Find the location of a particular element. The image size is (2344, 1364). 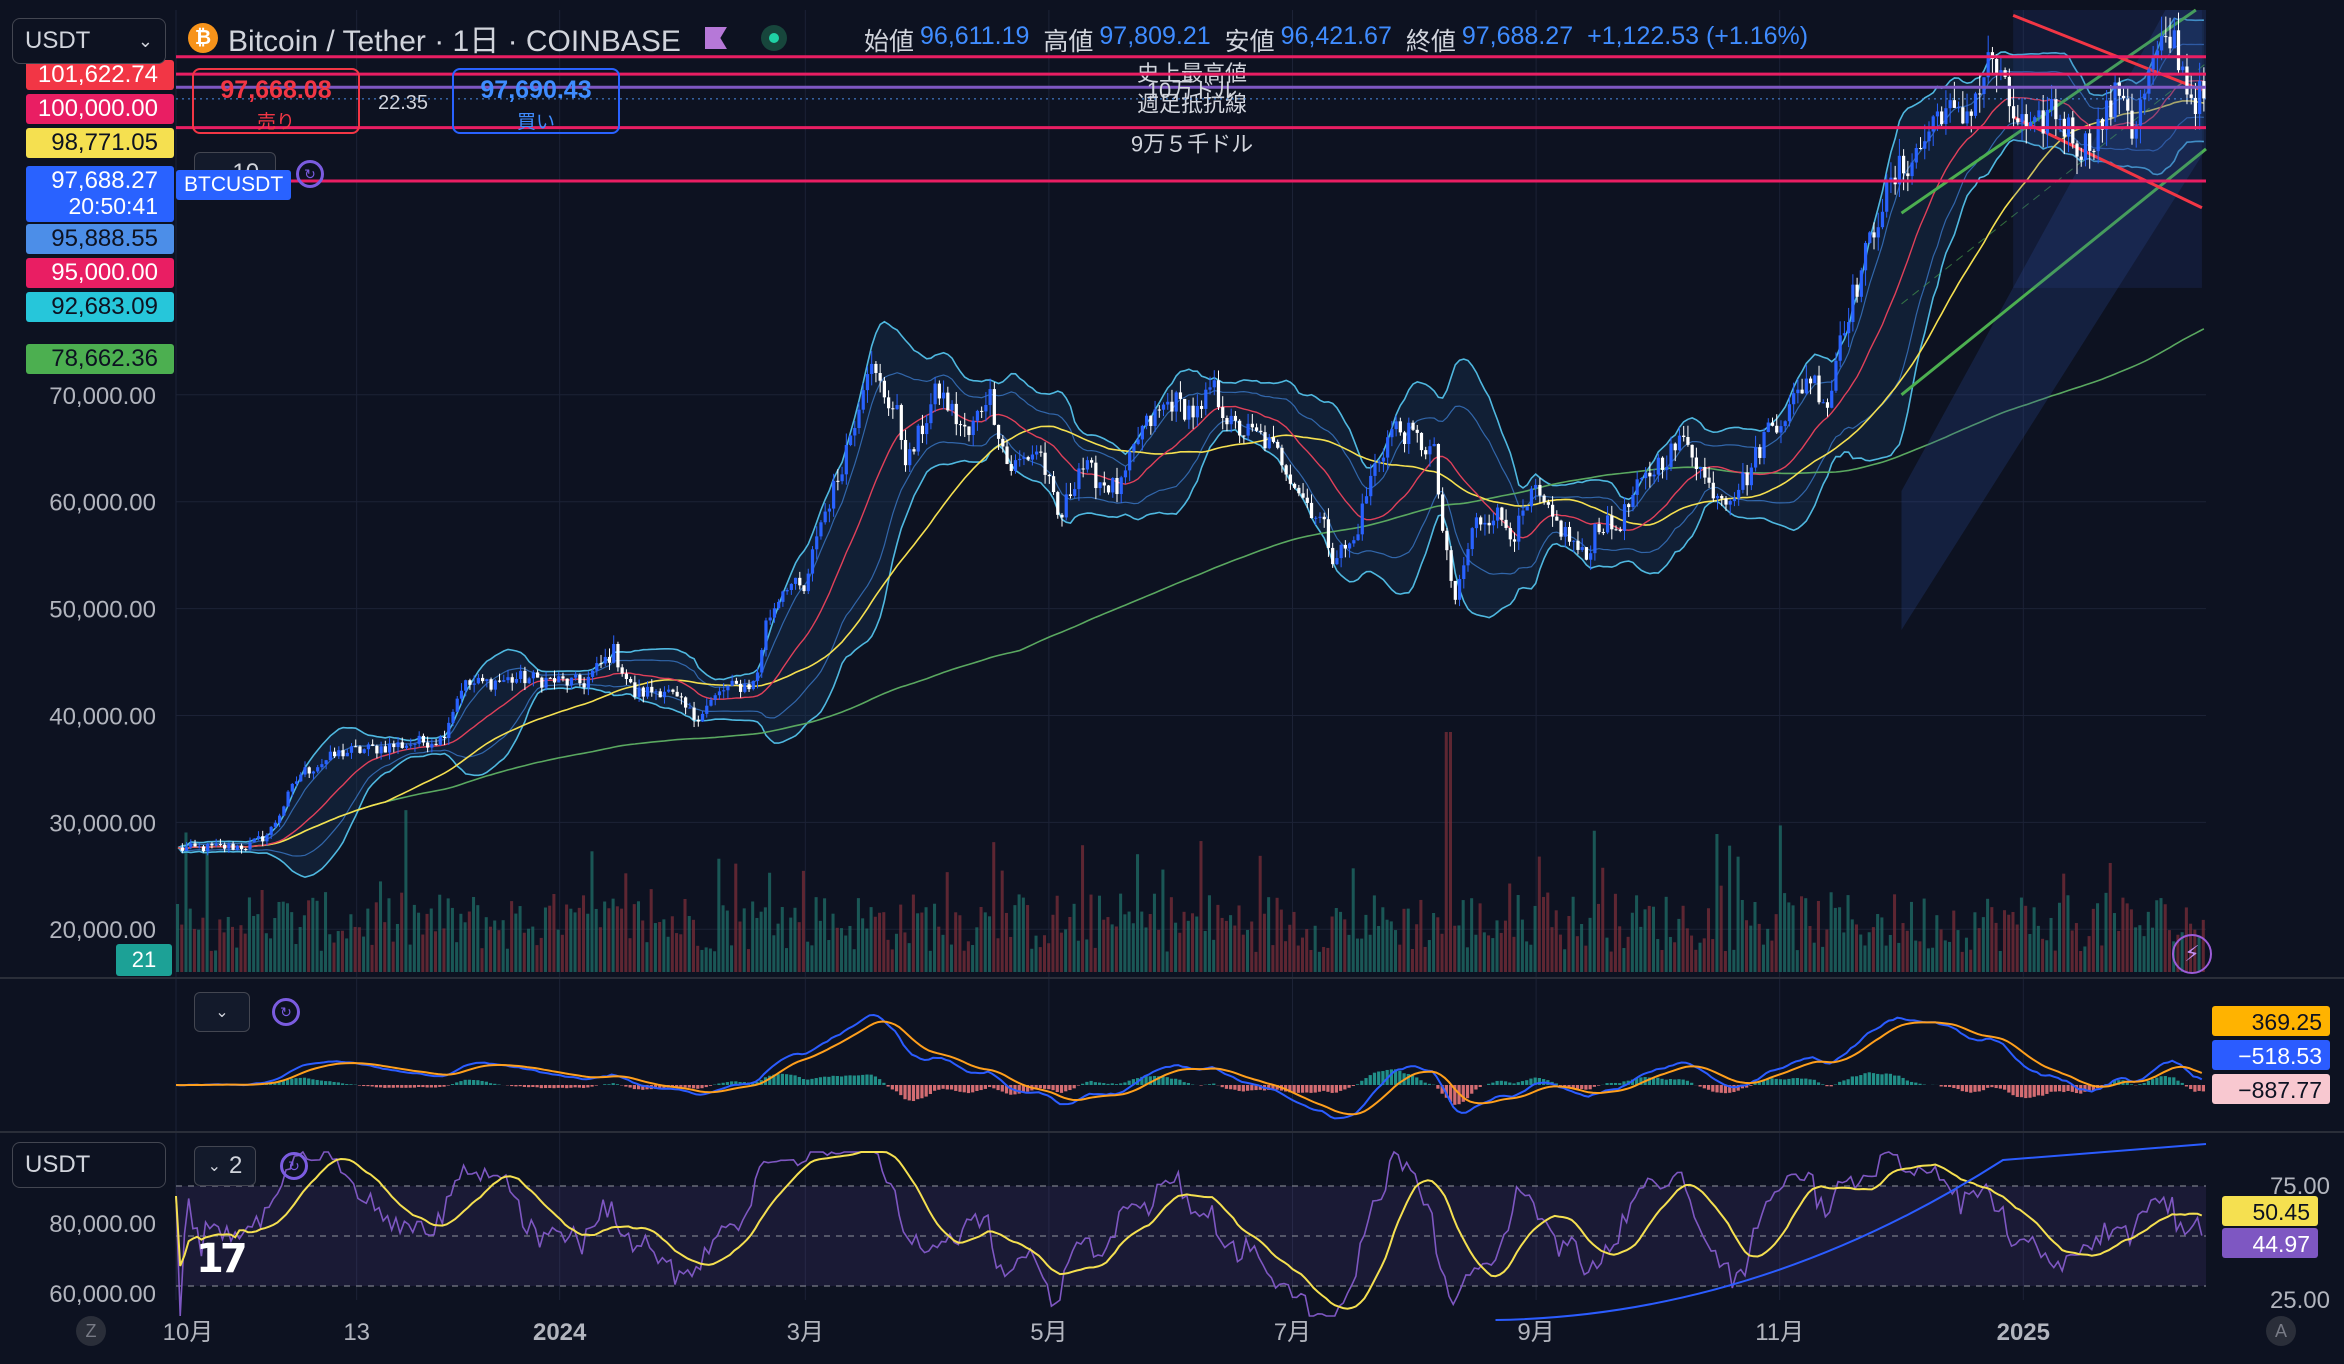

indicators-toggle-rsi: ⌄ 2 is located at coordinates (225, 1166).